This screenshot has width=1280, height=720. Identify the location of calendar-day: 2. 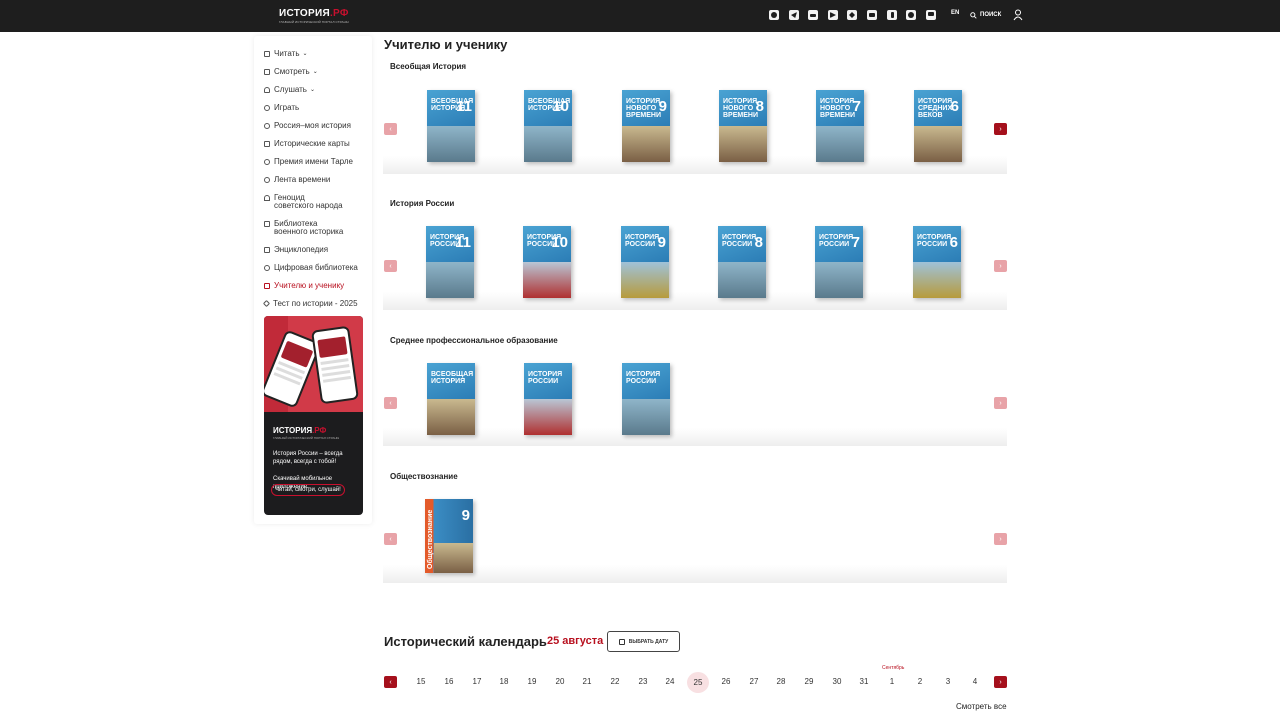
(920, 682).